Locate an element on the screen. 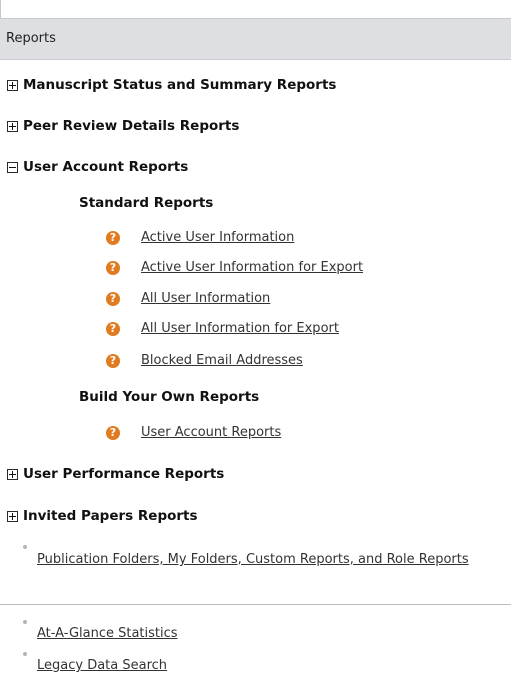 The height and width of the screenshot is (690, 511). legacy-data-search-link: Legacy Data Search is located at coordinates (102, 666).